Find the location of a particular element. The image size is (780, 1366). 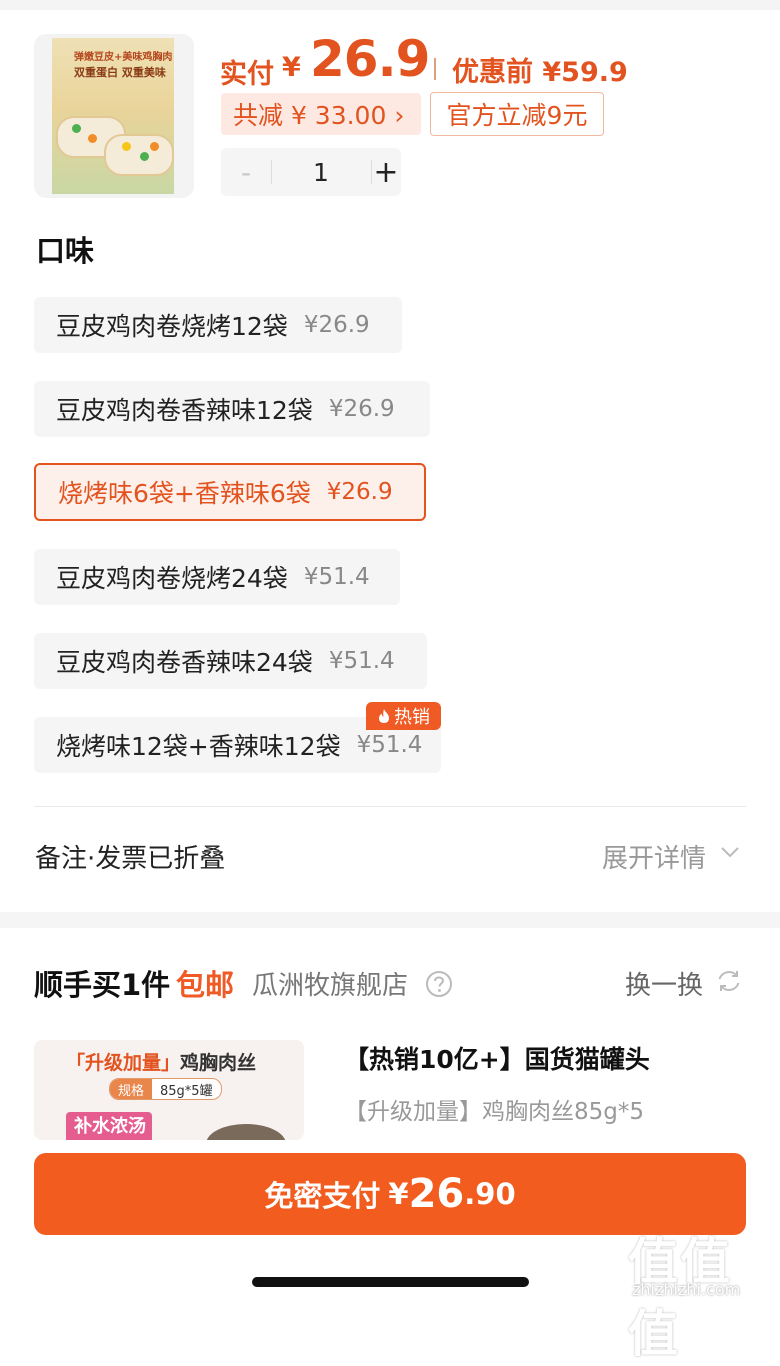

flavor-option: 豆皮鸡肉卷香辣味12袋 ¥26.9 is located at coordinates (232, 409).